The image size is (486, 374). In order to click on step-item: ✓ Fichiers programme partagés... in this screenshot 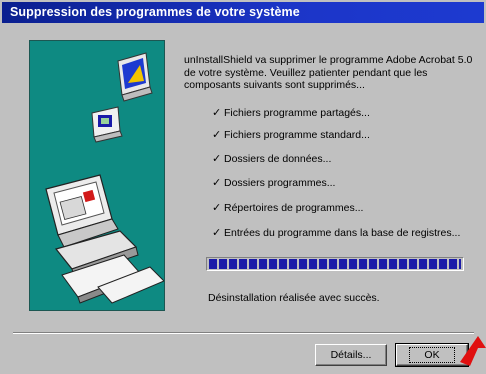, I will do `click(291, 113)`.